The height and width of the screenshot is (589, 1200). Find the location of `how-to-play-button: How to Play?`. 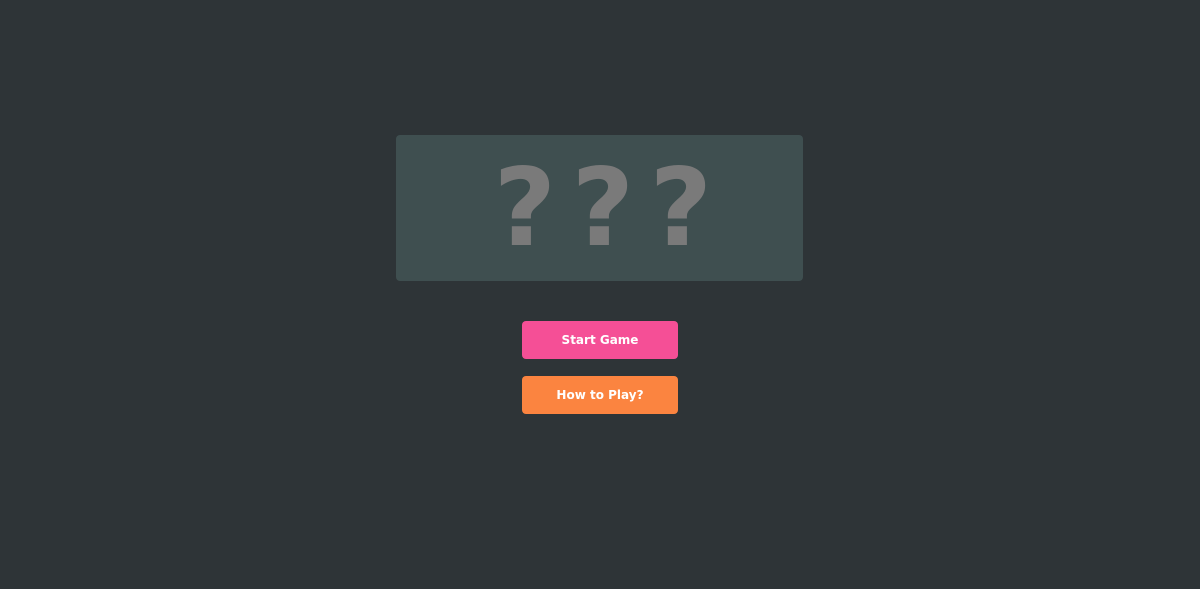

how-to-play-button: How to Play? is located at coordinates (600, 395).